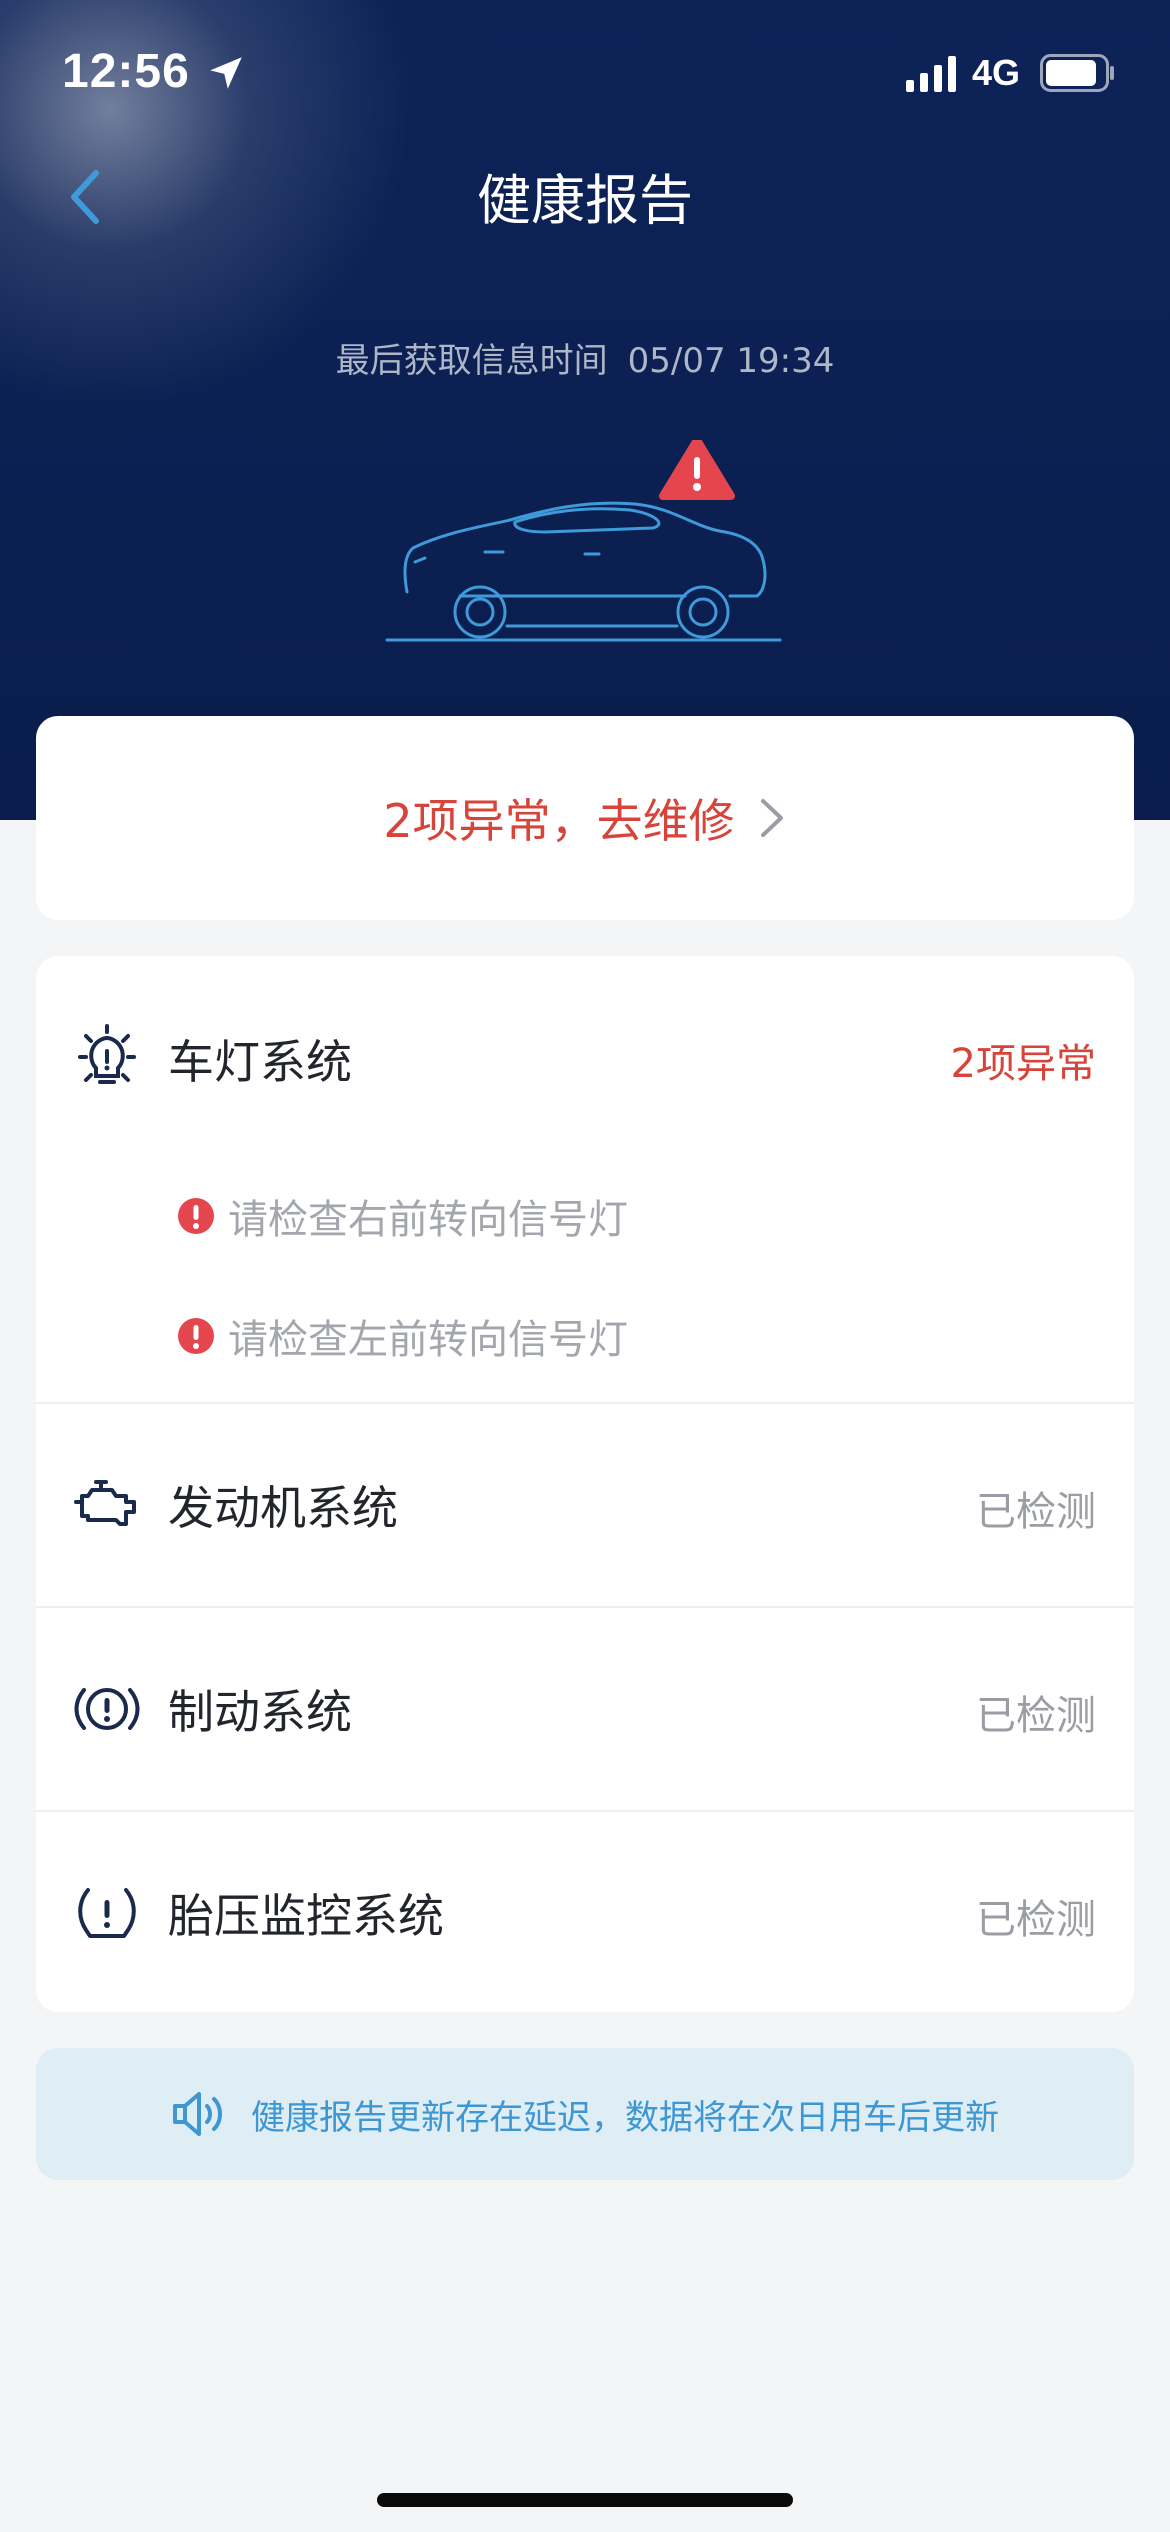  I want to click on system-row-engine: 发动机系统 已检测, so click(585, 1506).